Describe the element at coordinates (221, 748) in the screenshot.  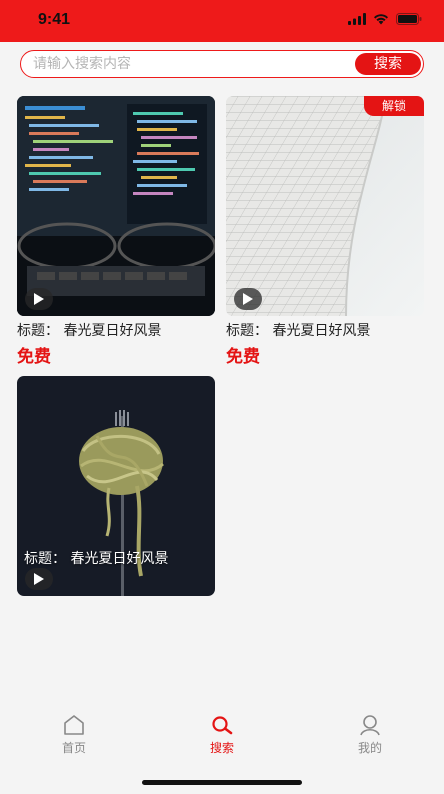
I see `tab-search-label: 搜索` at that location.